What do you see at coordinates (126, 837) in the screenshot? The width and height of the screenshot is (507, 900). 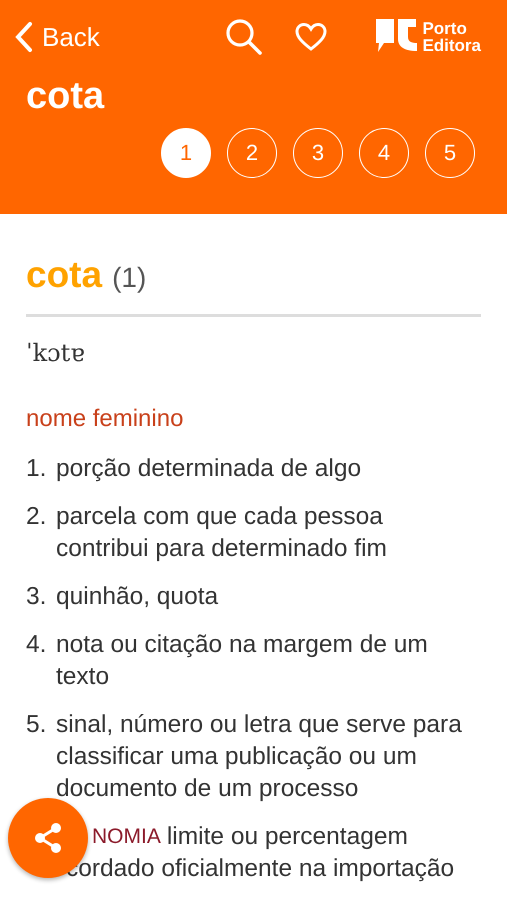 I see `domain-label: NOMIA` at bounding box center [126, 837].